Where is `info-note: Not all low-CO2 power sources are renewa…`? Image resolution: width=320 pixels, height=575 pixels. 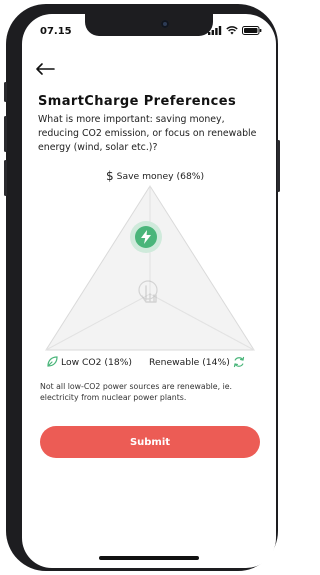 info-note: Not all low-CO2 power sources are renewa… is located at coordinates (136, 392).